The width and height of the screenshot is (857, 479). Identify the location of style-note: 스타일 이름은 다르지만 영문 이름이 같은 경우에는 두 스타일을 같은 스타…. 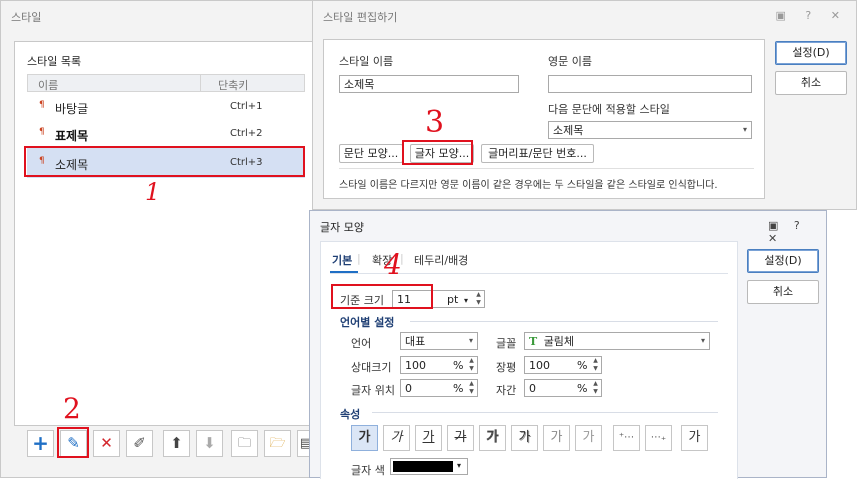
(528, 185).